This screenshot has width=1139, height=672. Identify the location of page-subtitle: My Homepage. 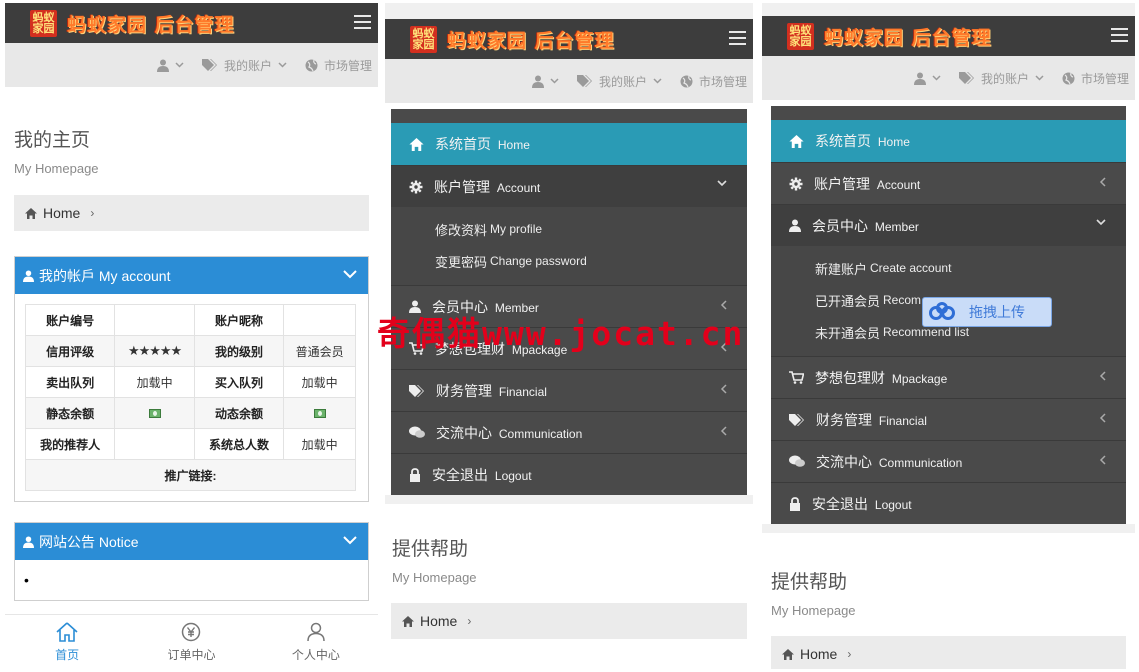
(813, 610).